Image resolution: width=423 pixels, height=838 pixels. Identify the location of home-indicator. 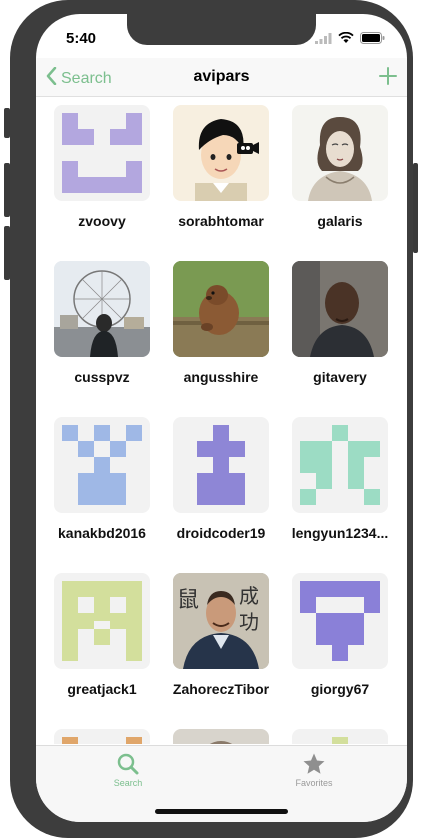
(221, 811).